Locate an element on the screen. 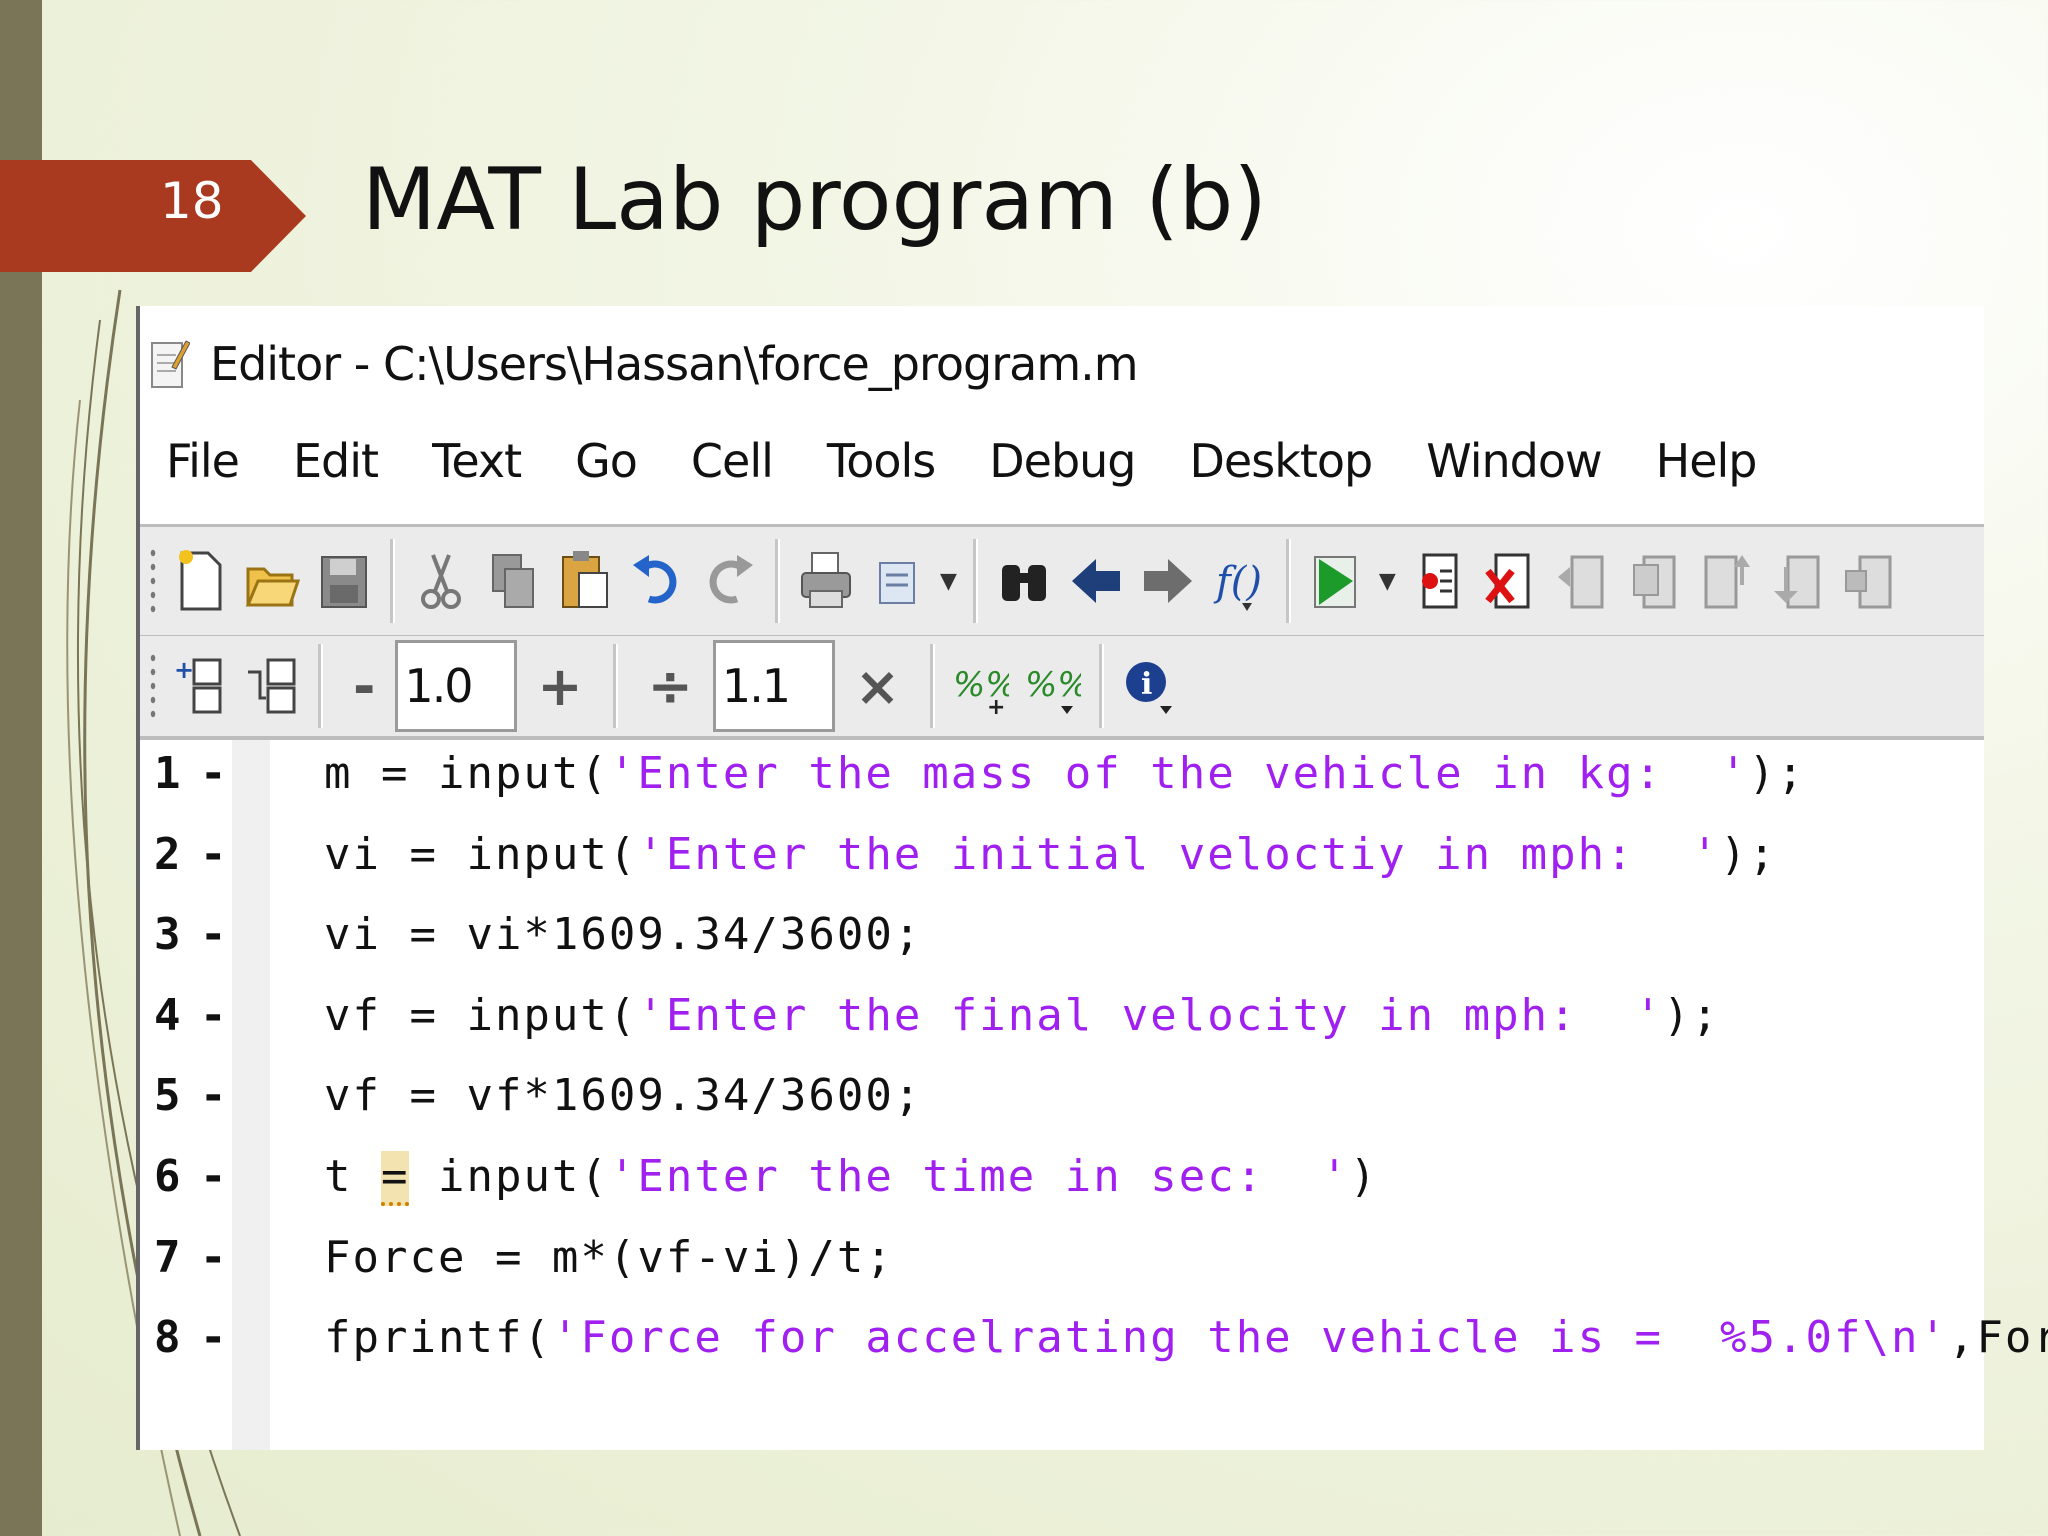  save-button is located at coordinates (344, 581).